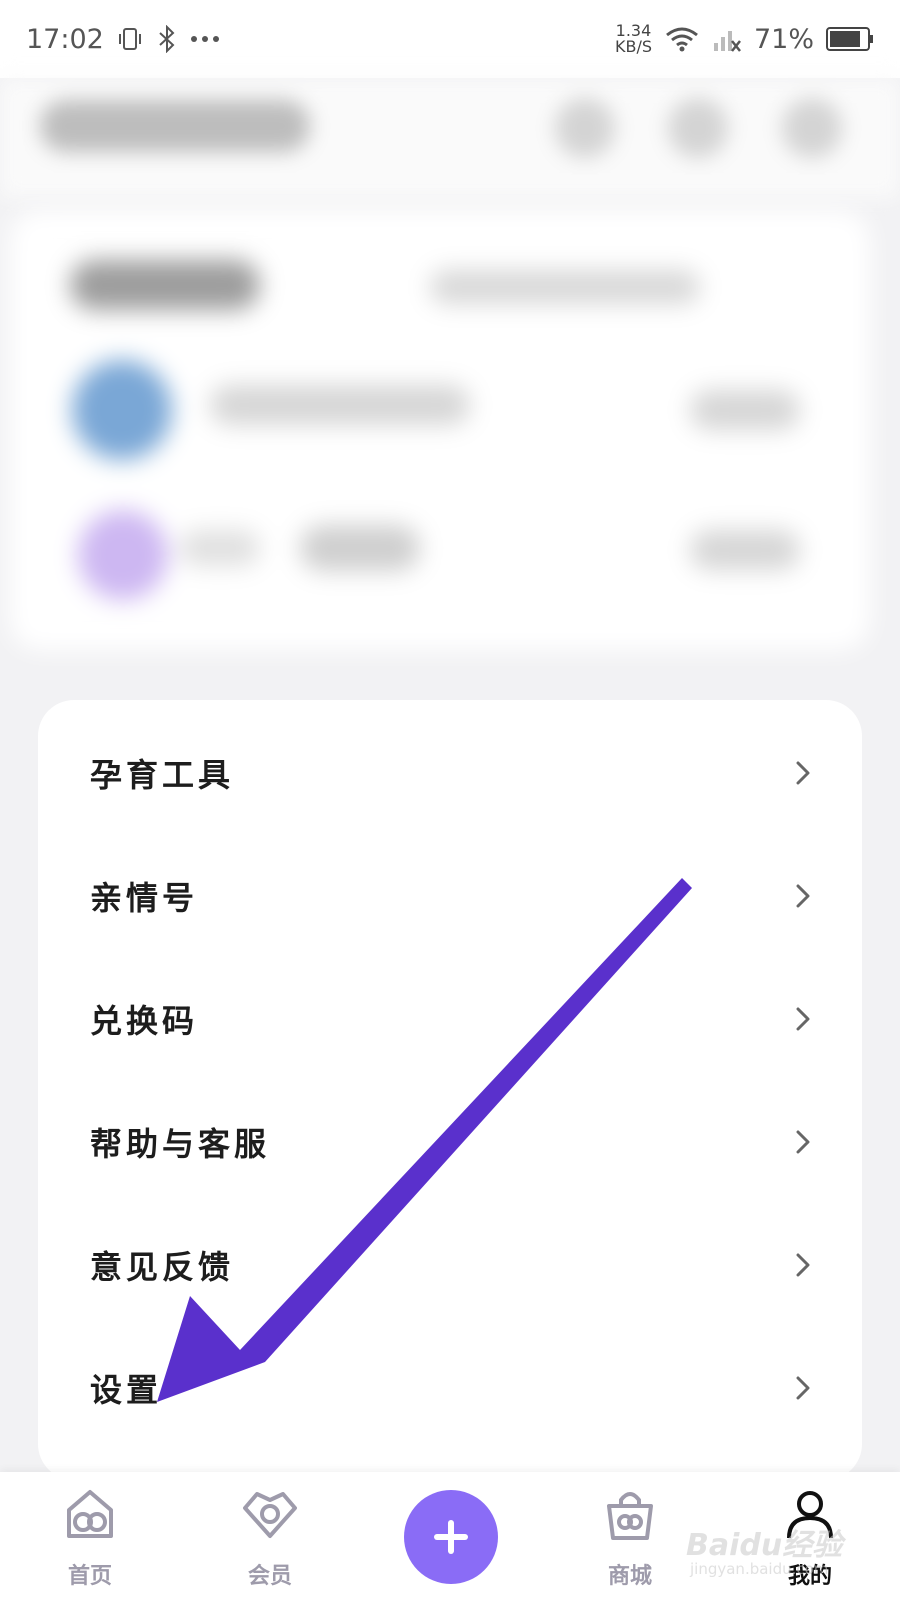 The width and height of the screenshot is (900, 1600). I want to click on network-speed: 1.34 KB/S, so click(633, 39).